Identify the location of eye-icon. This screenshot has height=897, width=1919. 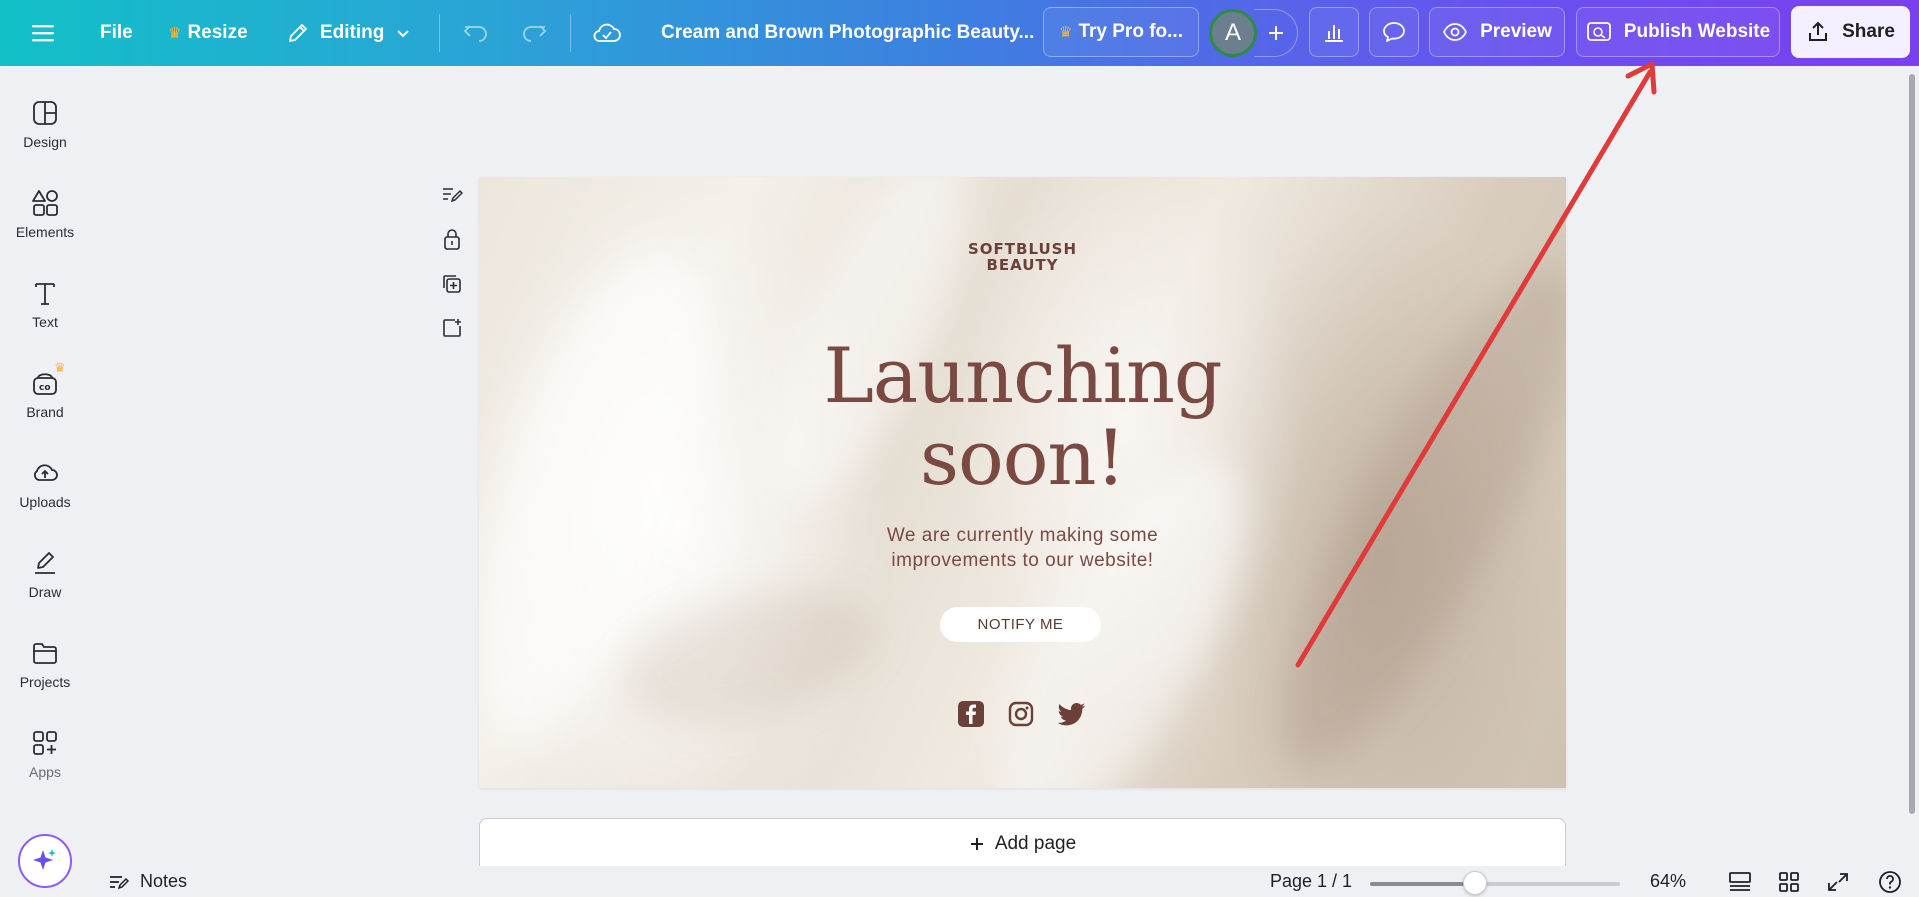
(1455, 32).